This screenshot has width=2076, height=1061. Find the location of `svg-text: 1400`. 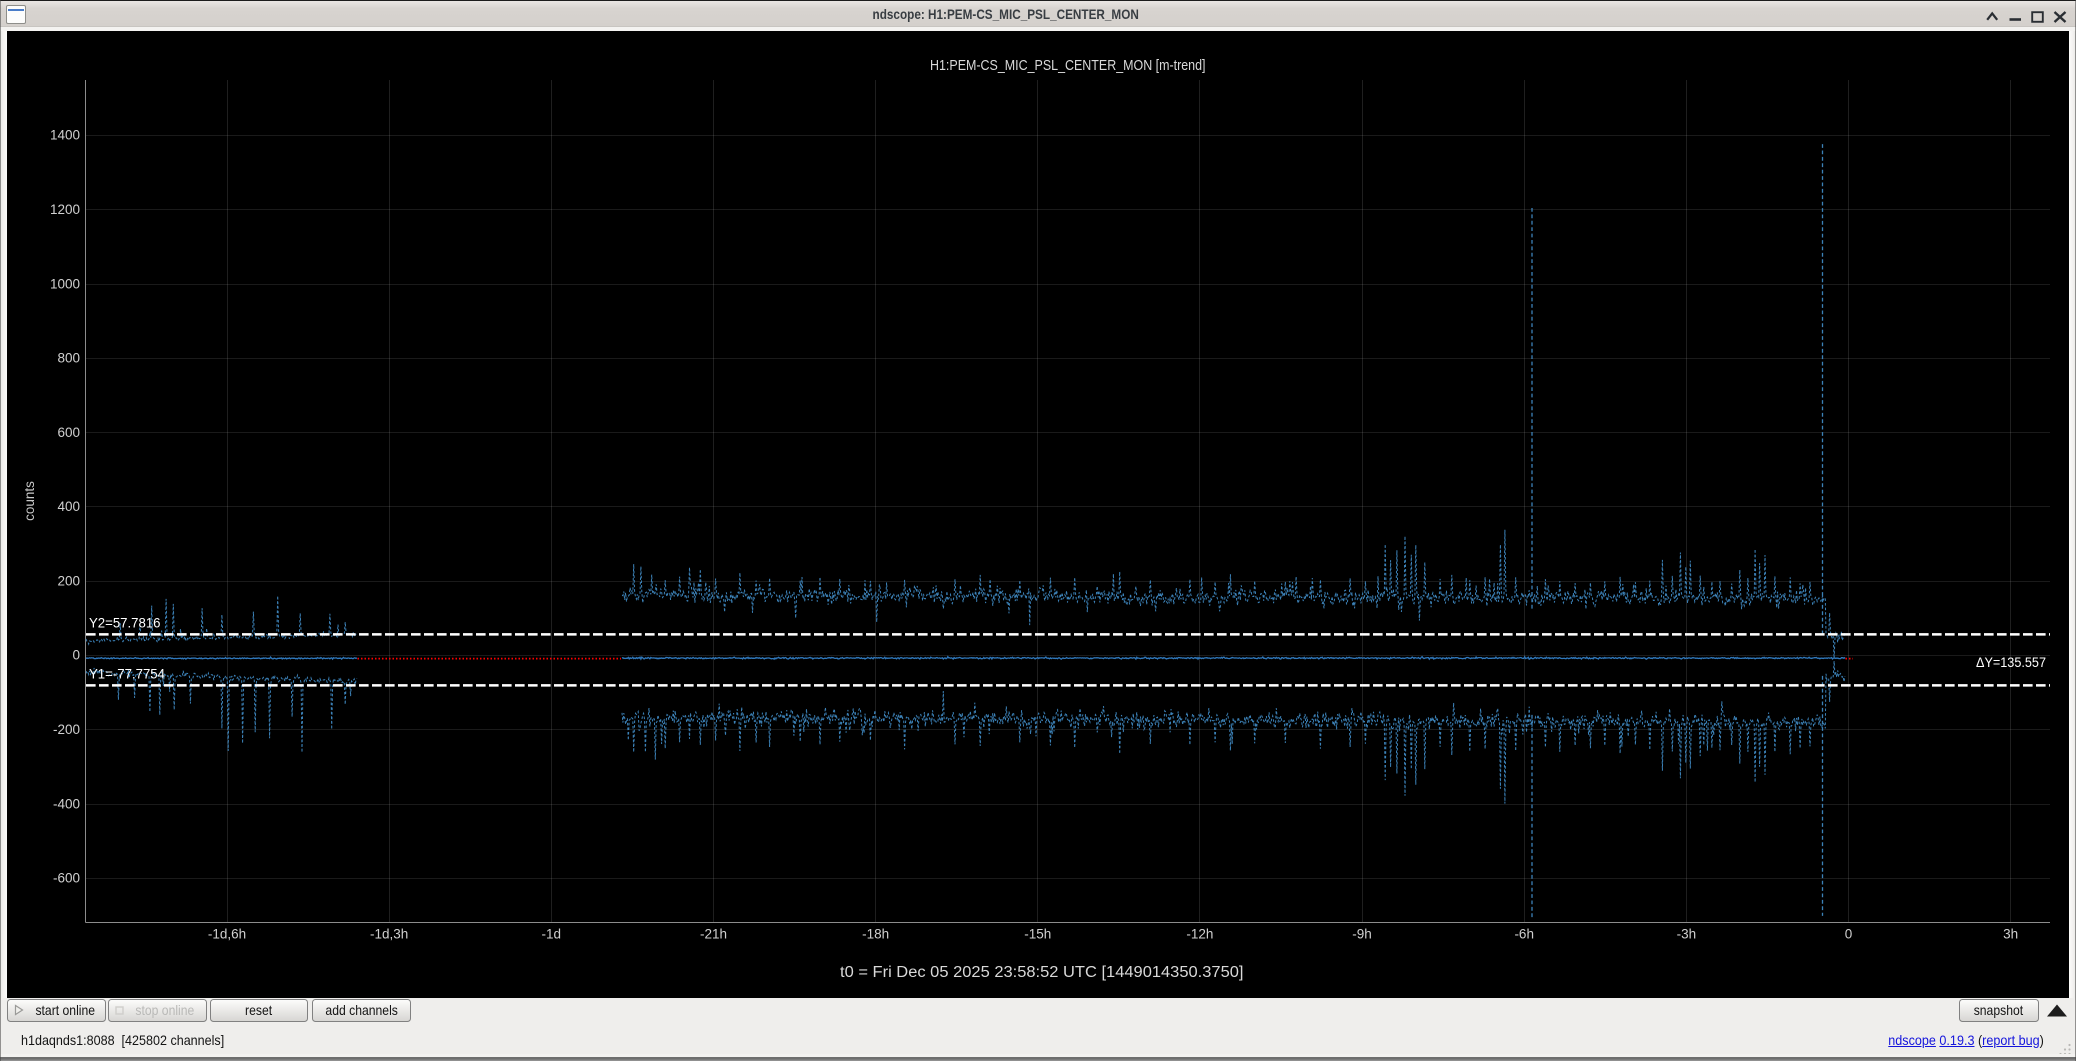

svg-text: 1400 is located at coordinates (65, 135).